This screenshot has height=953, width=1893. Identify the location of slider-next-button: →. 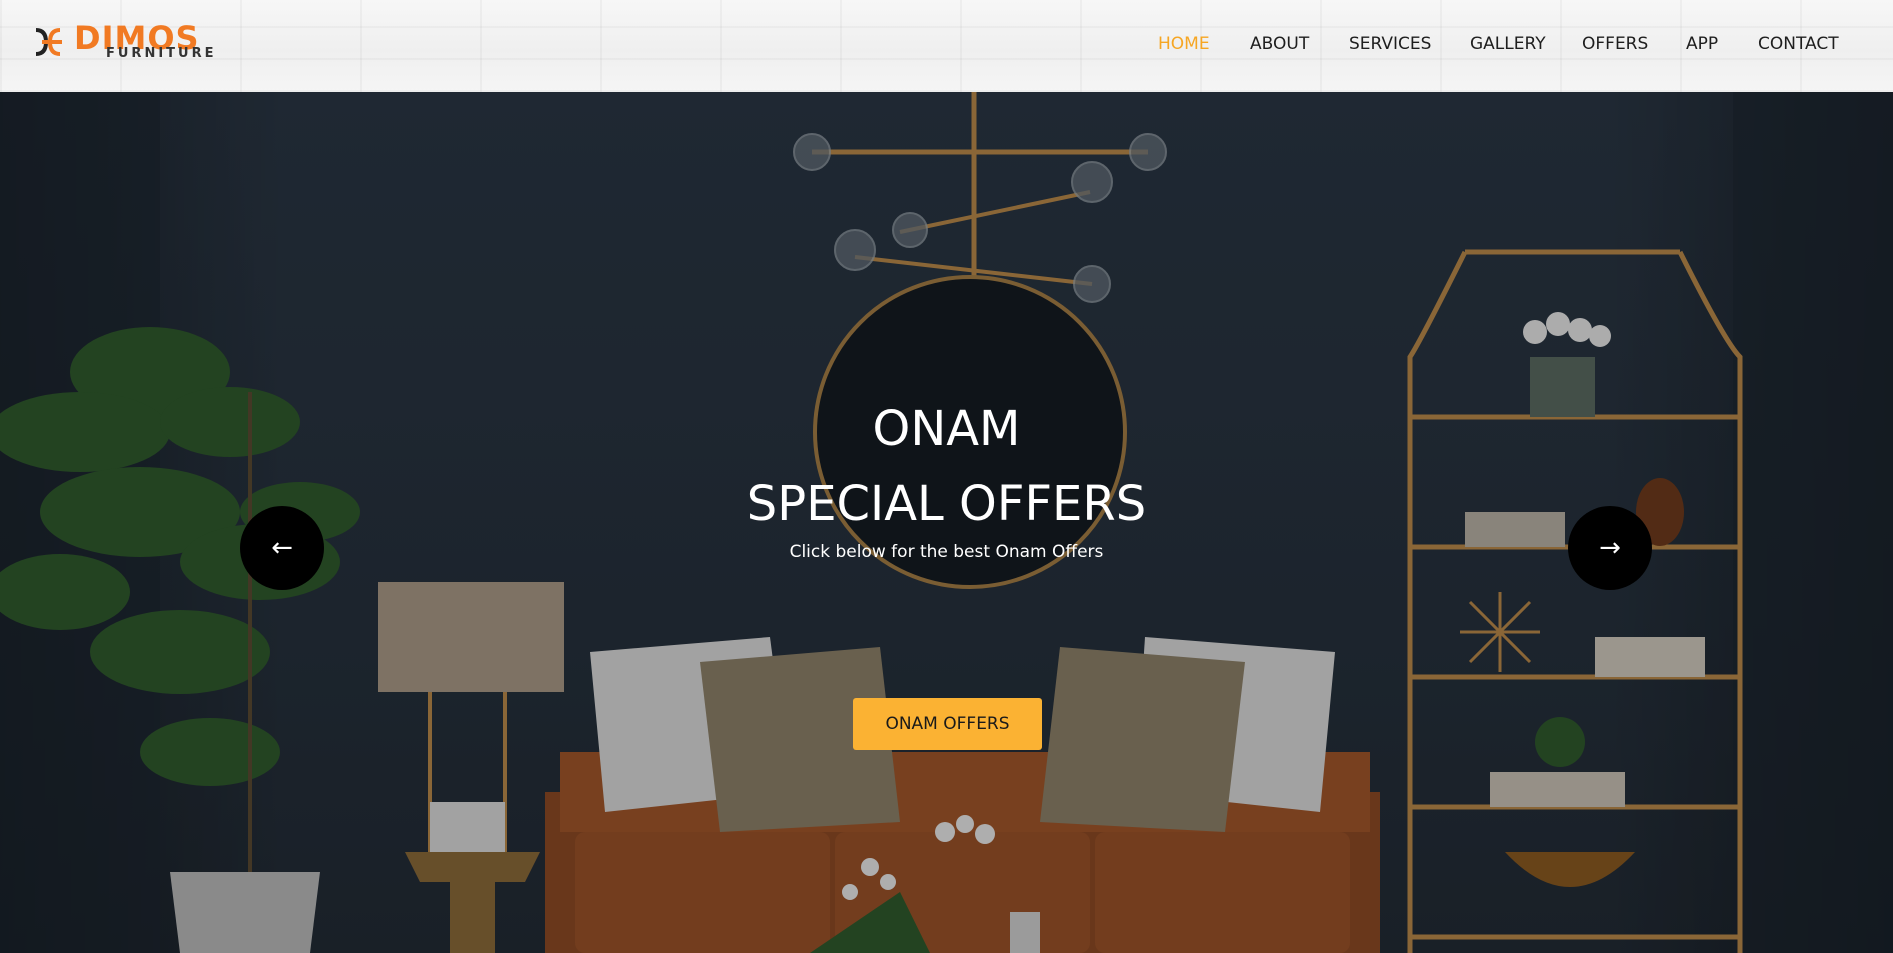
(1610, 548).